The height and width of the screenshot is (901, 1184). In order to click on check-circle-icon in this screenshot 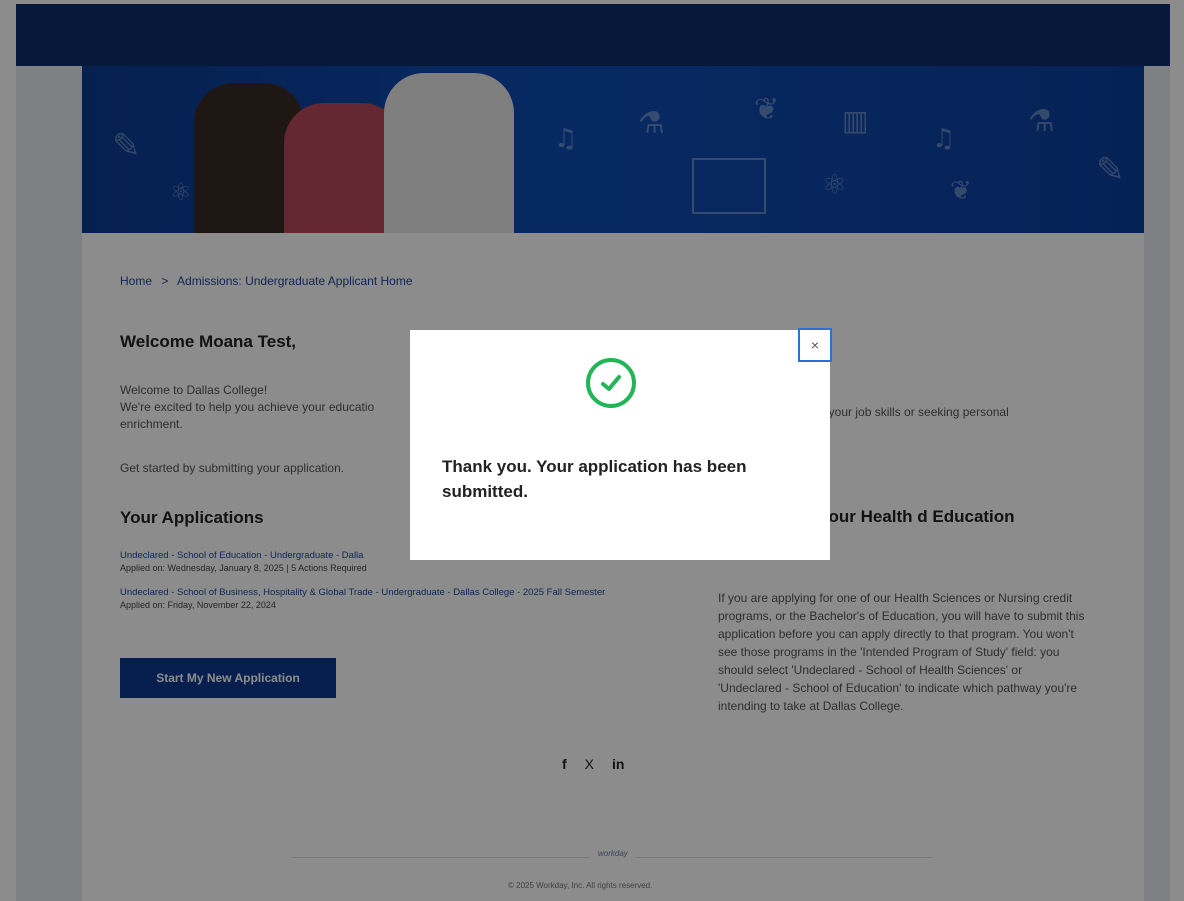, I will do `click(611, 383)`.